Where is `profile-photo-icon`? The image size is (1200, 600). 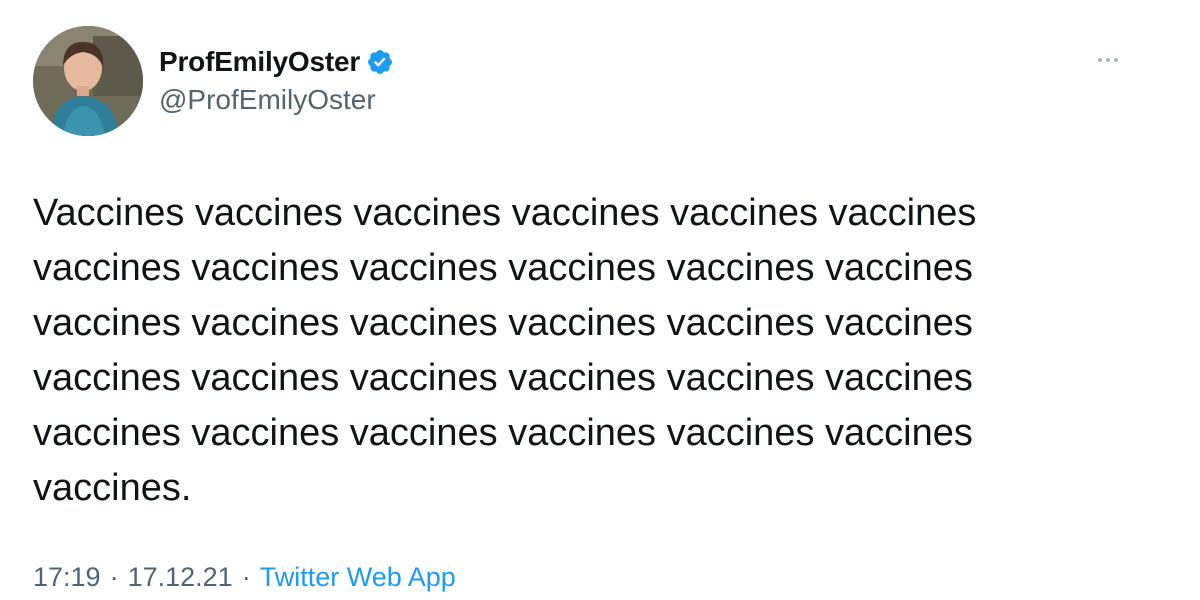
profile-photo-icon is located at coordinates (88, 81).